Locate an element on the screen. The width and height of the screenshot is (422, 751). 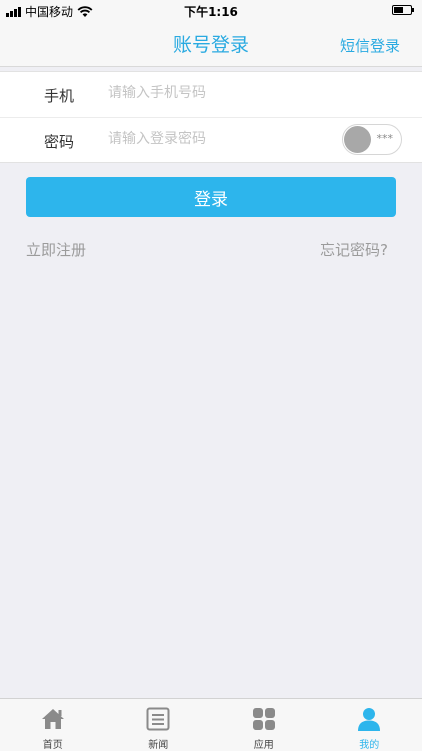
password-row: 密码 *** is located at coordinates (211, 140).